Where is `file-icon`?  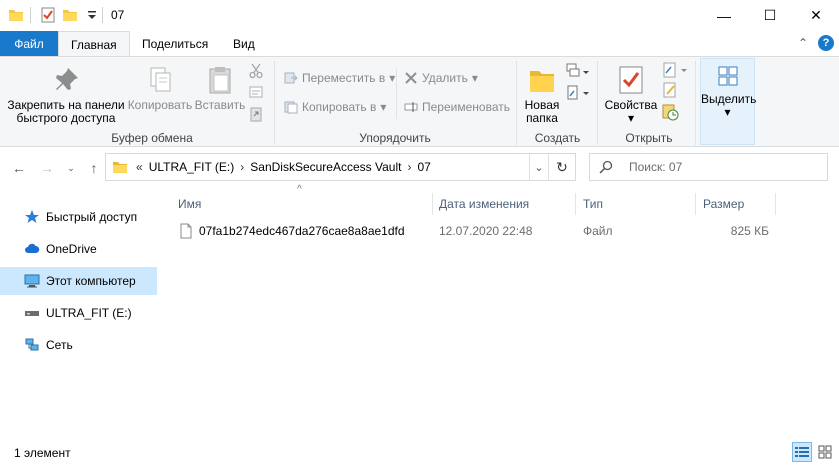 file-icon is located at coordinates (186, 231).